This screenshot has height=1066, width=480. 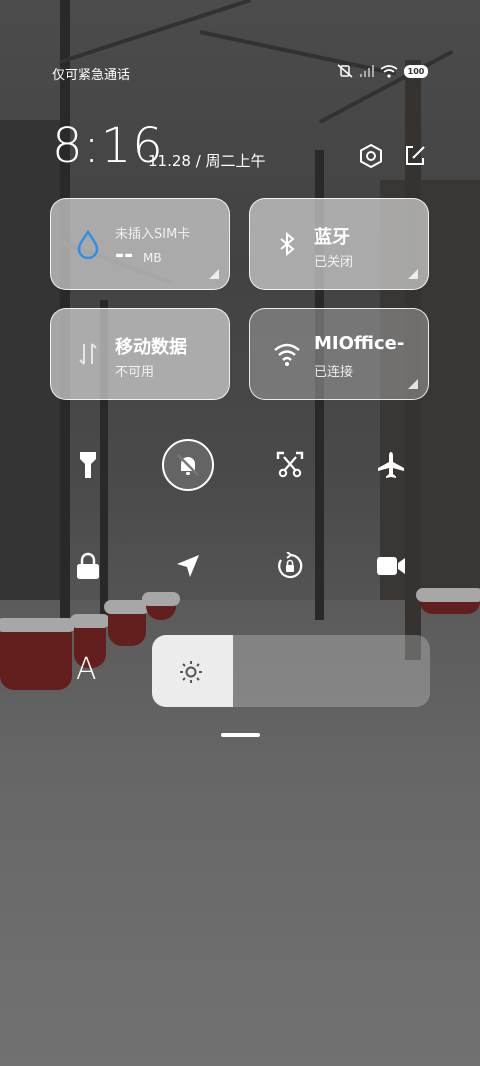 What do you see at coordinates (334, 372) in the screenshot?
I see `wifi-status: 已连接` at bounding box center [334, 372].